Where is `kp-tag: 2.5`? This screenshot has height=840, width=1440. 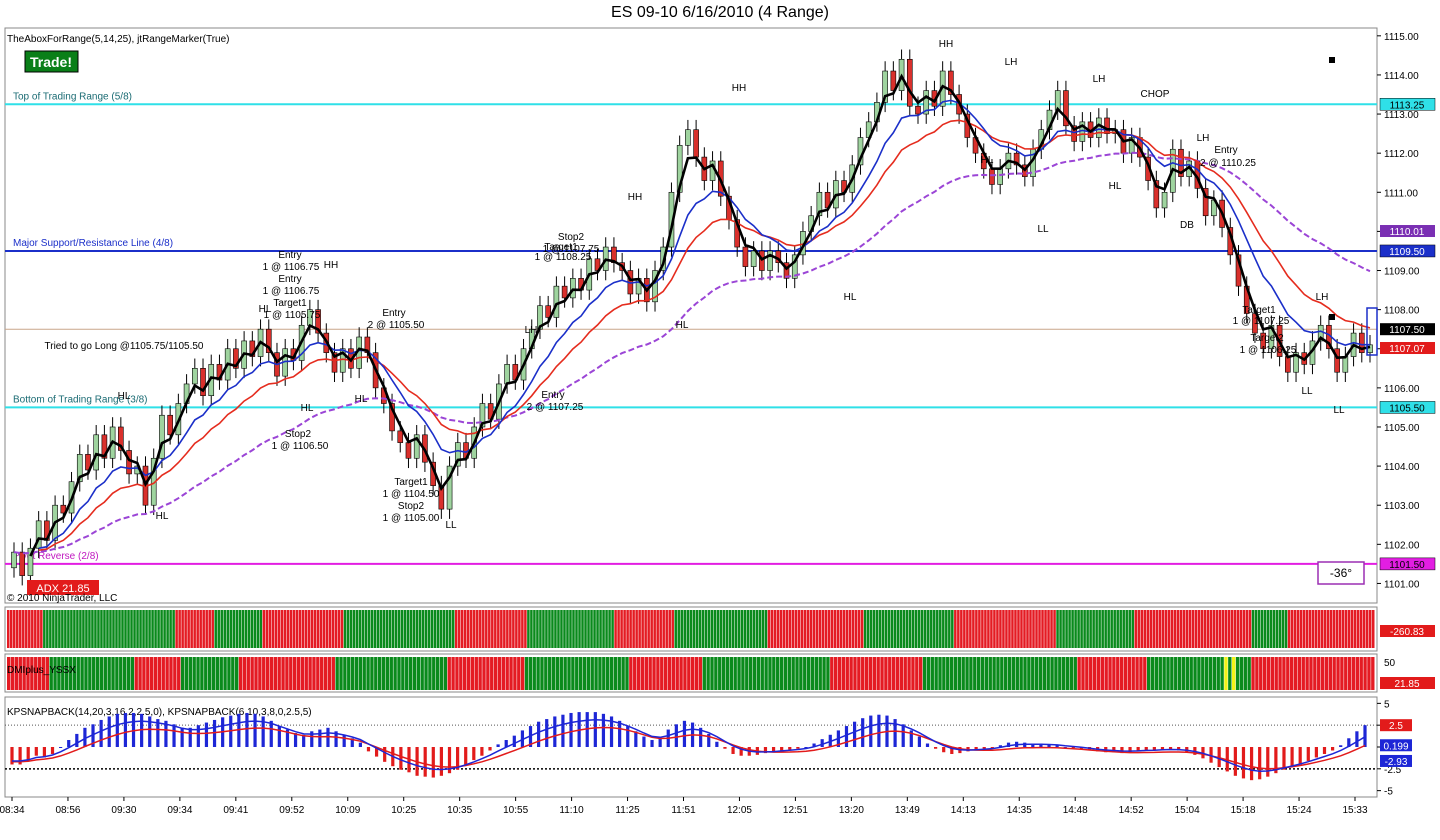
kp-tag: 2.5 is located at coordinates (1396, 726).